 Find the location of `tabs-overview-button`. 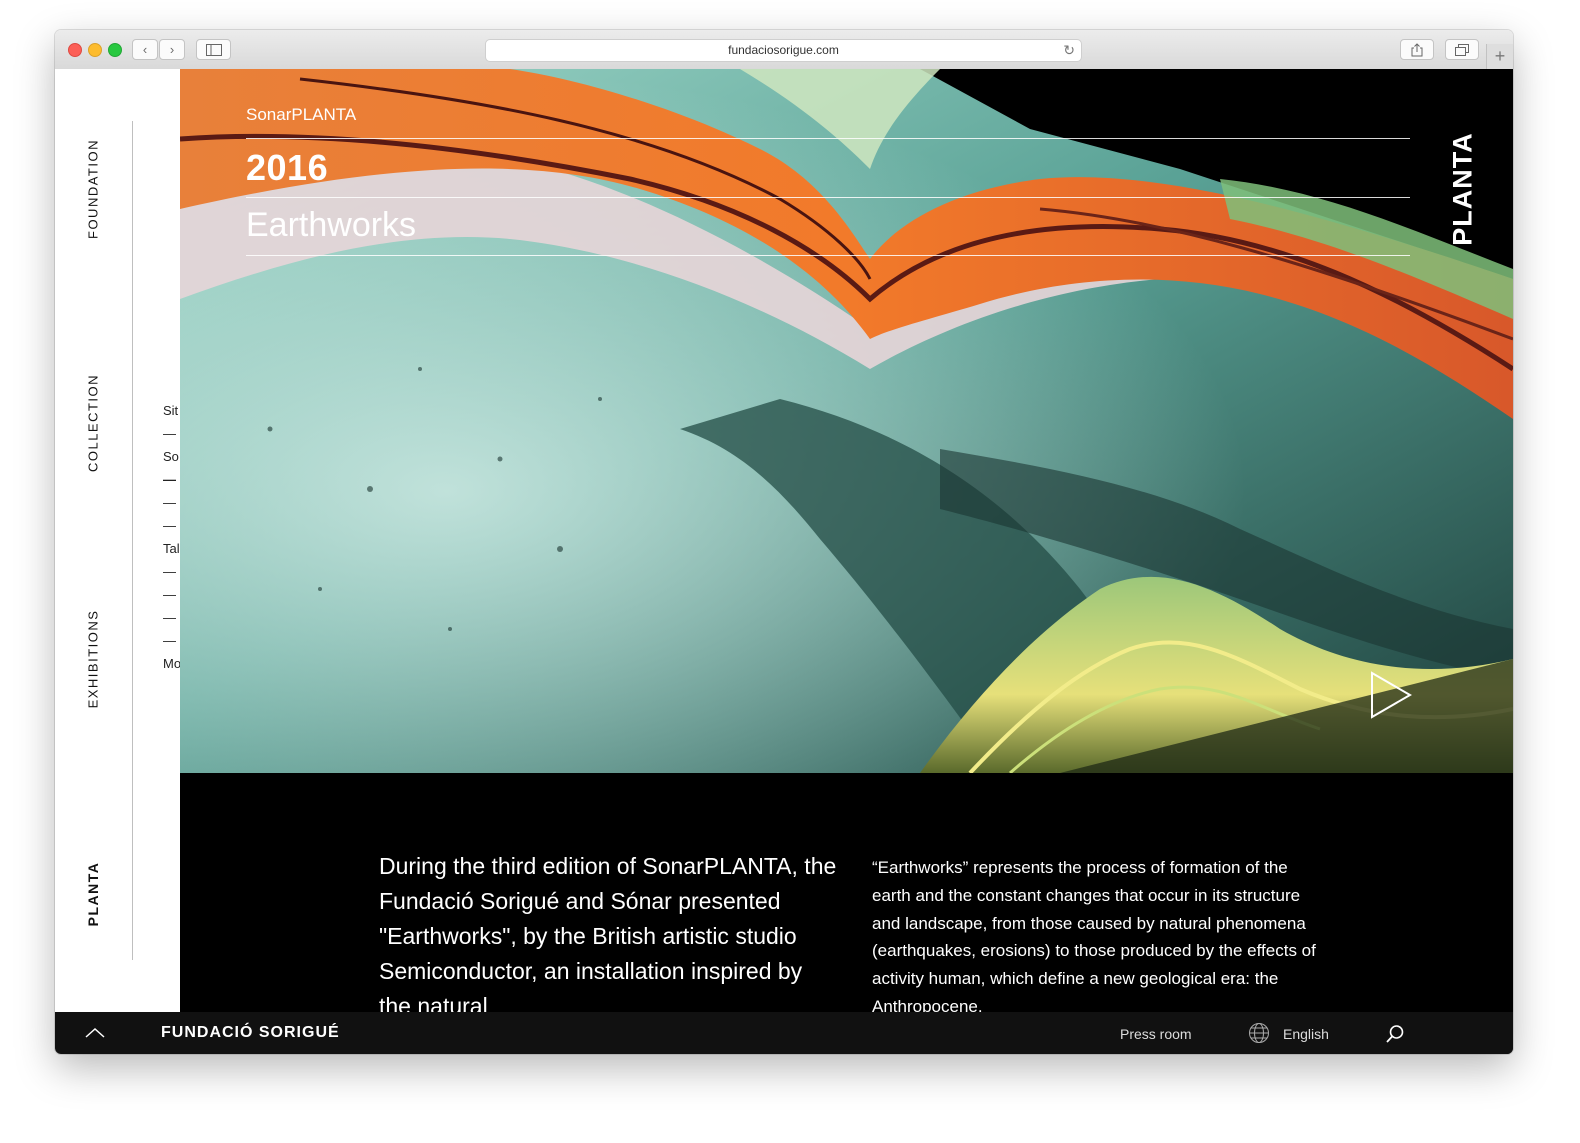

tabs-overview-button is located at coordinates (1462, 49).